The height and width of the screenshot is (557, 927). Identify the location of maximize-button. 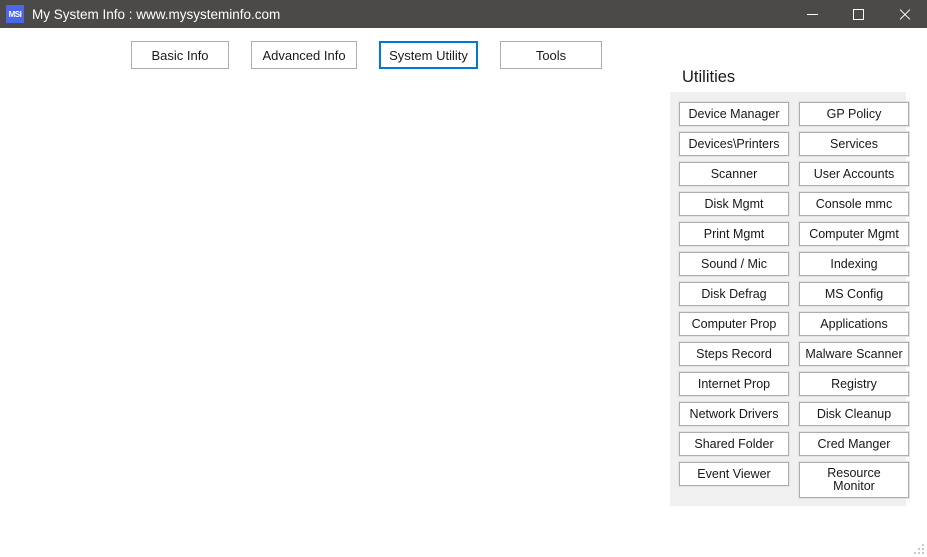
(858, 14).